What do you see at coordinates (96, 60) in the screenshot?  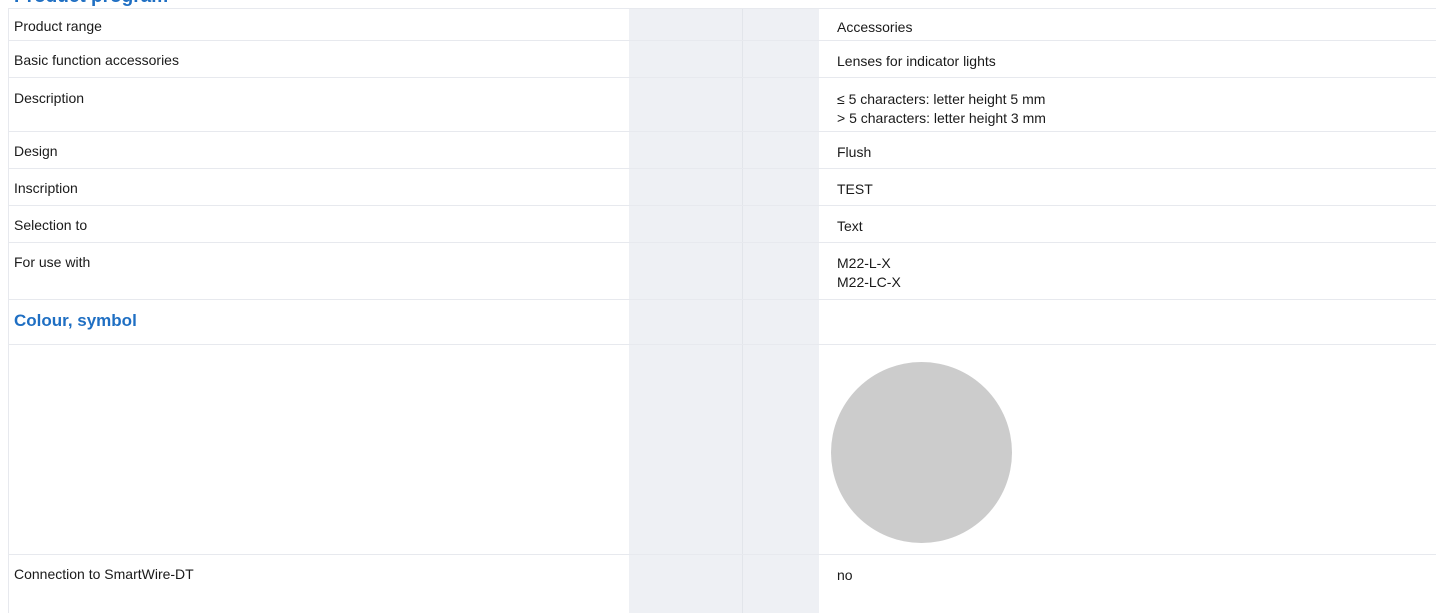 I see `row-label-basic-function: Basic function accessories` at bounding box center [96, 60].